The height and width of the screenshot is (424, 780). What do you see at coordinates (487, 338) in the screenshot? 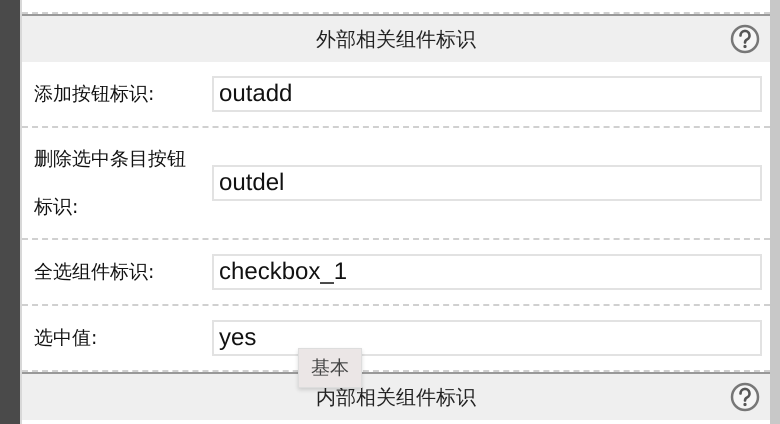
I see `input-field: yes` at bounding box center [487, 338].